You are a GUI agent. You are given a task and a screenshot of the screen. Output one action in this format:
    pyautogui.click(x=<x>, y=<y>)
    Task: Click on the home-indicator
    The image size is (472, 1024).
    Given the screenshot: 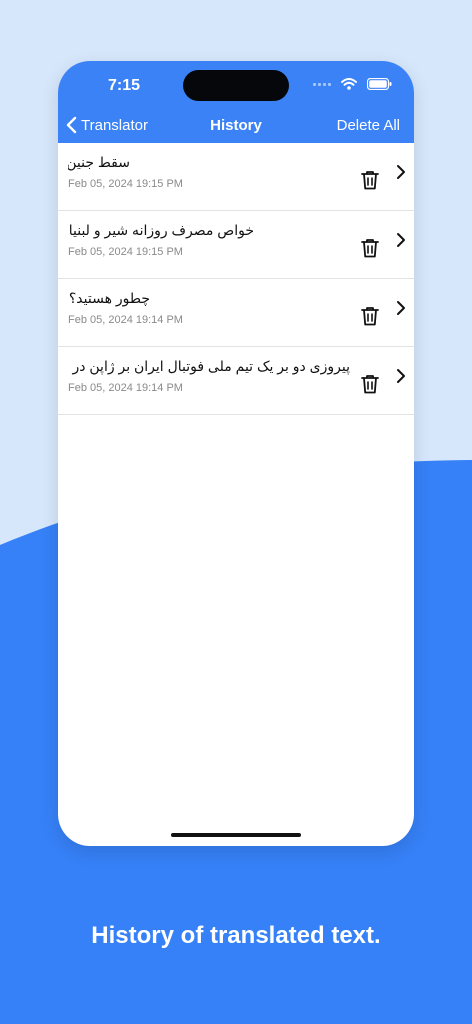 What is the action you would take?
    pyautogui.click(x=236, y=835)
    